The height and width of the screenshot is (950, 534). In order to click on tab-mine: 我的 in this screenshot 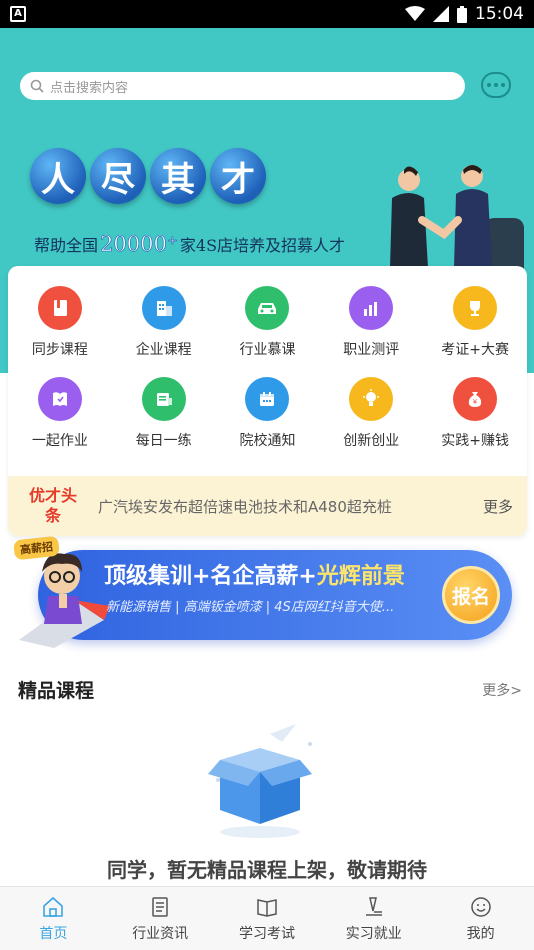, I will do `click(480, 918)`.